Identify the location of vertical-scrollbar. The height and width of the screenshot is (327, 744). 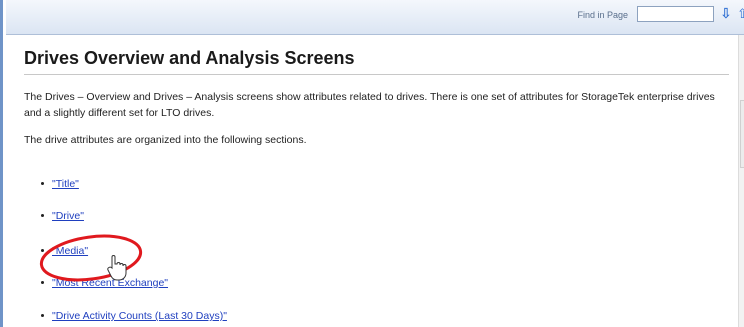
(741, 181).